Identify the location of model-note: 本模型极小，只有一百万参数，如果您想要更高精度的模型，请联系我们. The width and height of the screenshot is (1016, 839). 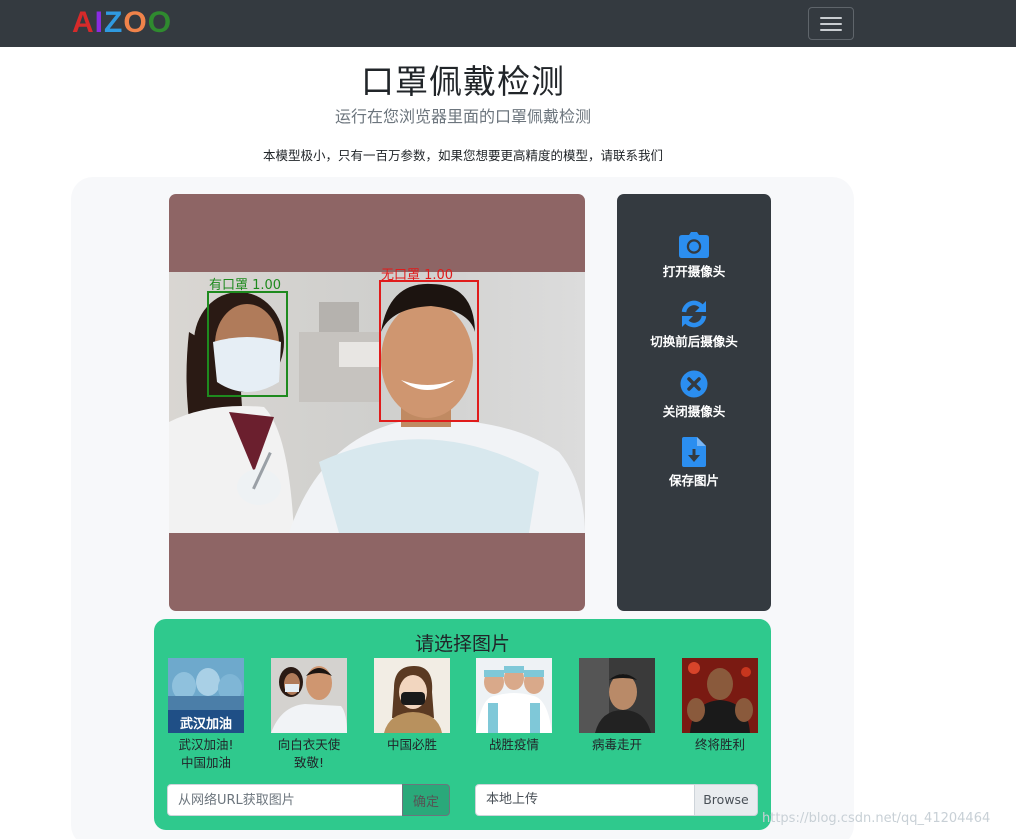
(462, 155).